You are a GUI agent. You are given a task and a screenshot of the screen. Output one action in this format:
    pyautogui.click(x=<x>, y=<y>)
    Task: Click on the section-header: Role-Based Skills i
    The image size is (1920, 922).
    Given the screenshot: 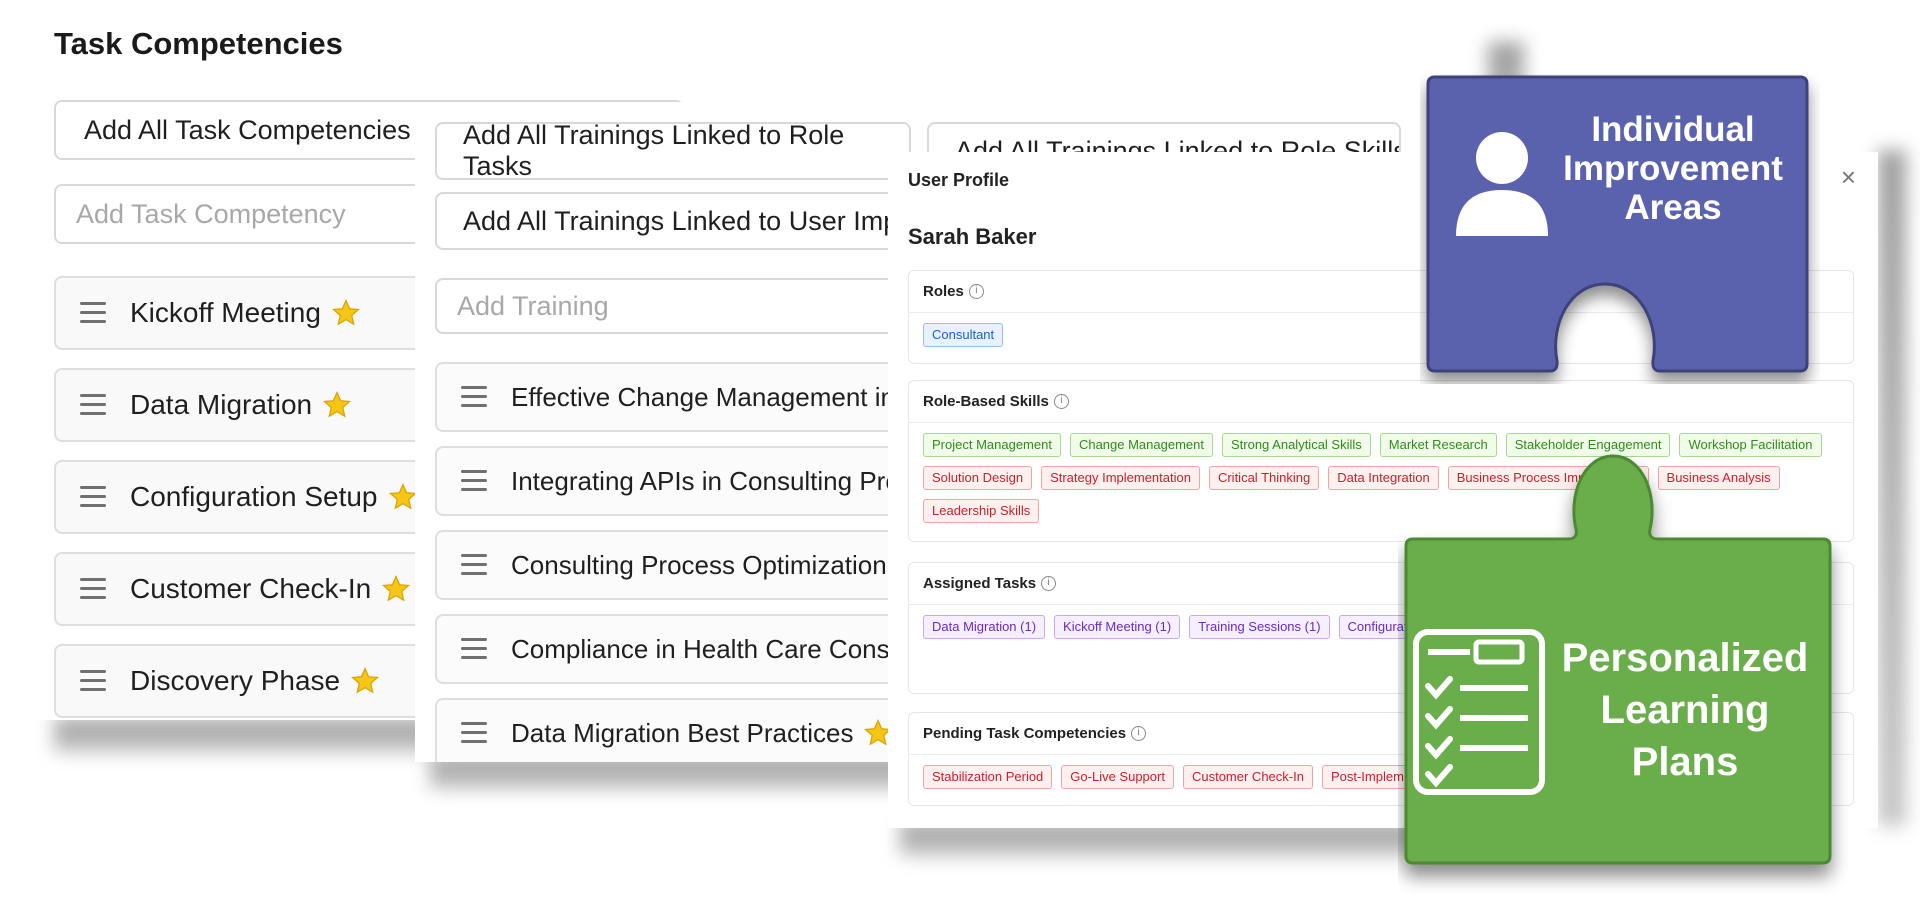 What is the action you would take?
    pyautogui.click(x=1381, y=402)
    